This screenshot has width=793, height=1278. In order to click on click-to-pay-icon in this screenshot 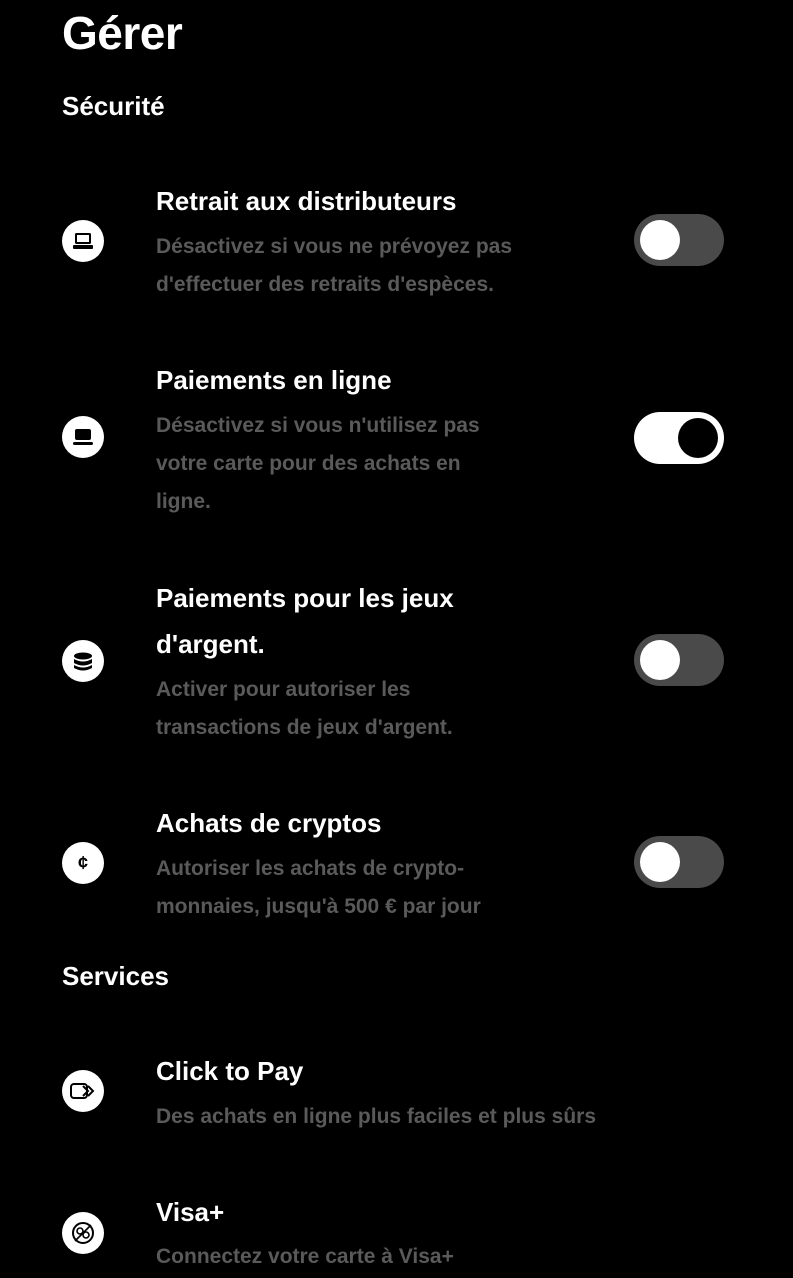, I will do `click(83, 1091)`.